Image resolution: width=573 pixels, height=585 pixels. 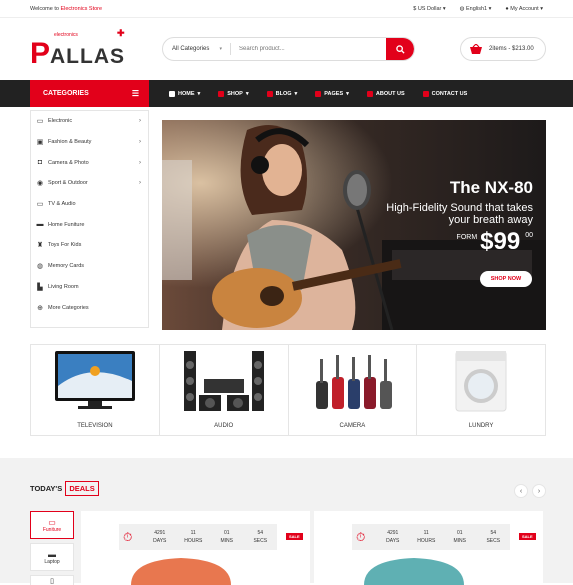 I want to click on sidebar-item-toys-for-kids: ♜ Toys For Kids, so click(x=89, y=245).